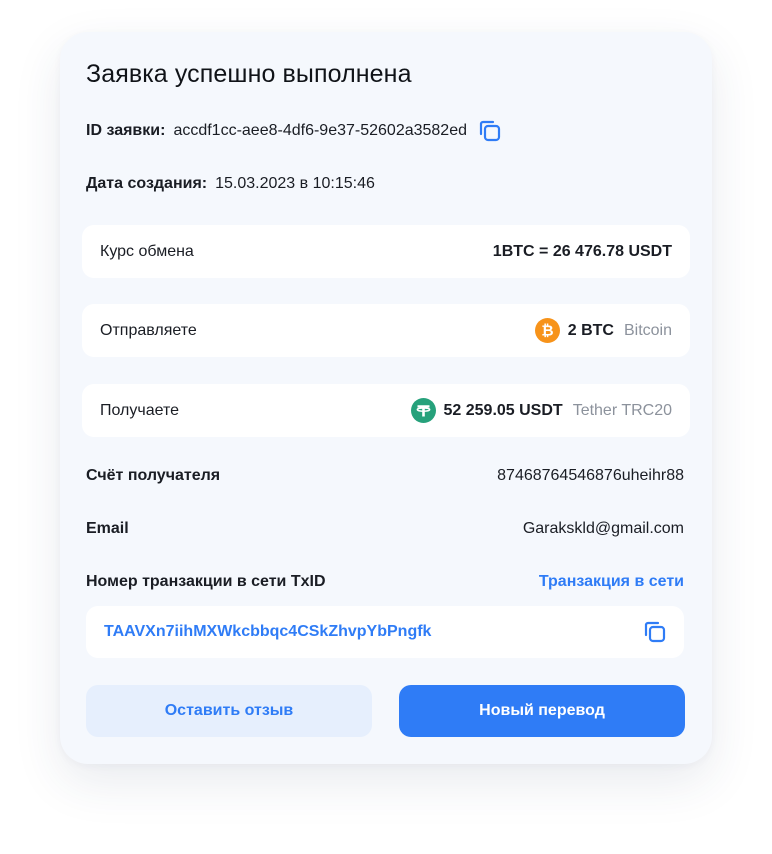  What do you see at coordinates (503, 410) in the screenshot?
I see `receive-amount: 52 259.05 USDT` at bounding box center [503, 410].